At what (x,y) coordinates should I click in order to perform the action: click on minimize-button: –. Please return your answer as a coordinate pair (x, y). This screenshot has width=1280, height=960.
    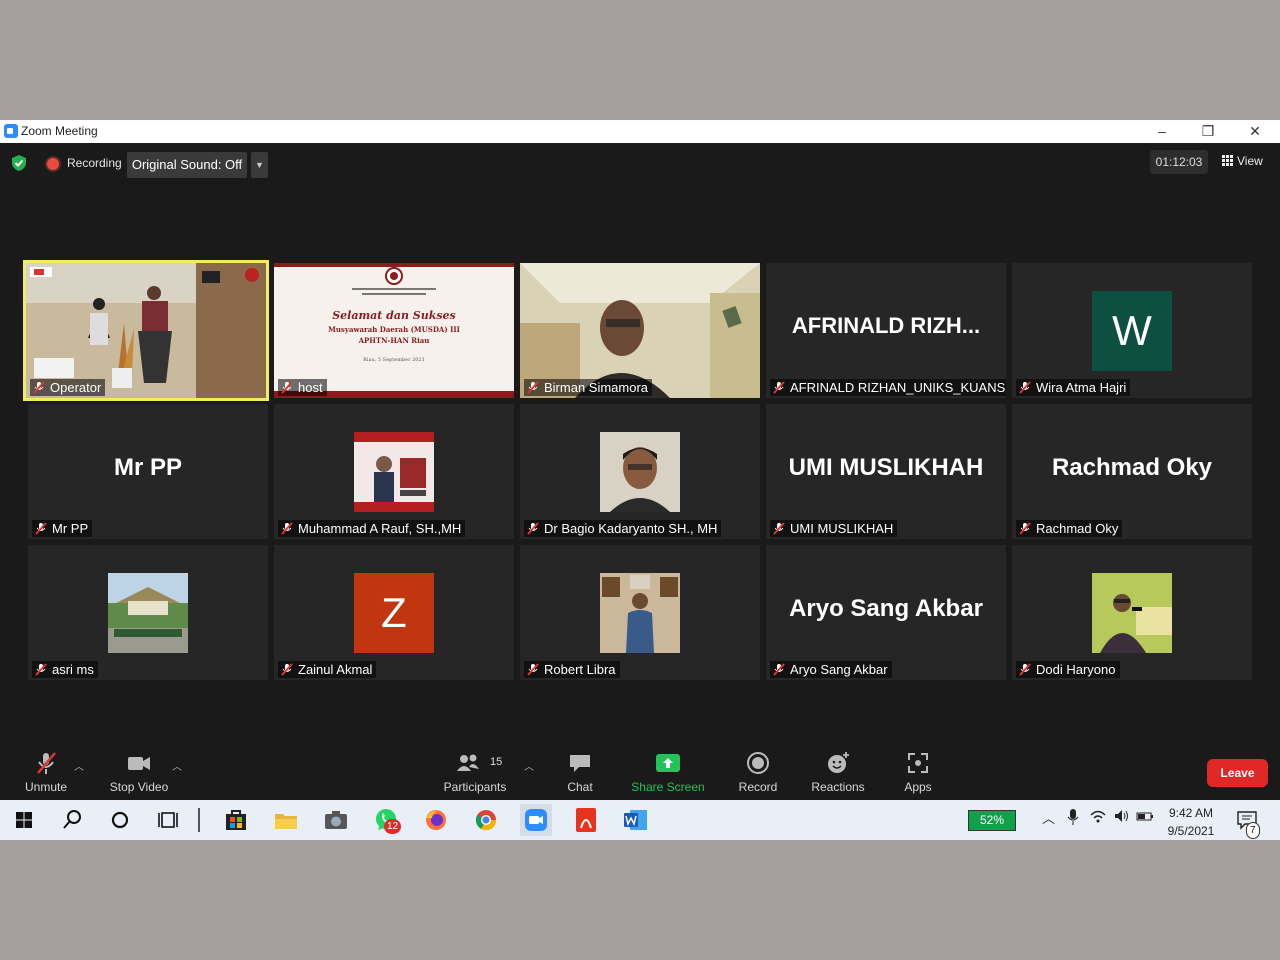
    Looking at the image, I should click on (1162, 131).